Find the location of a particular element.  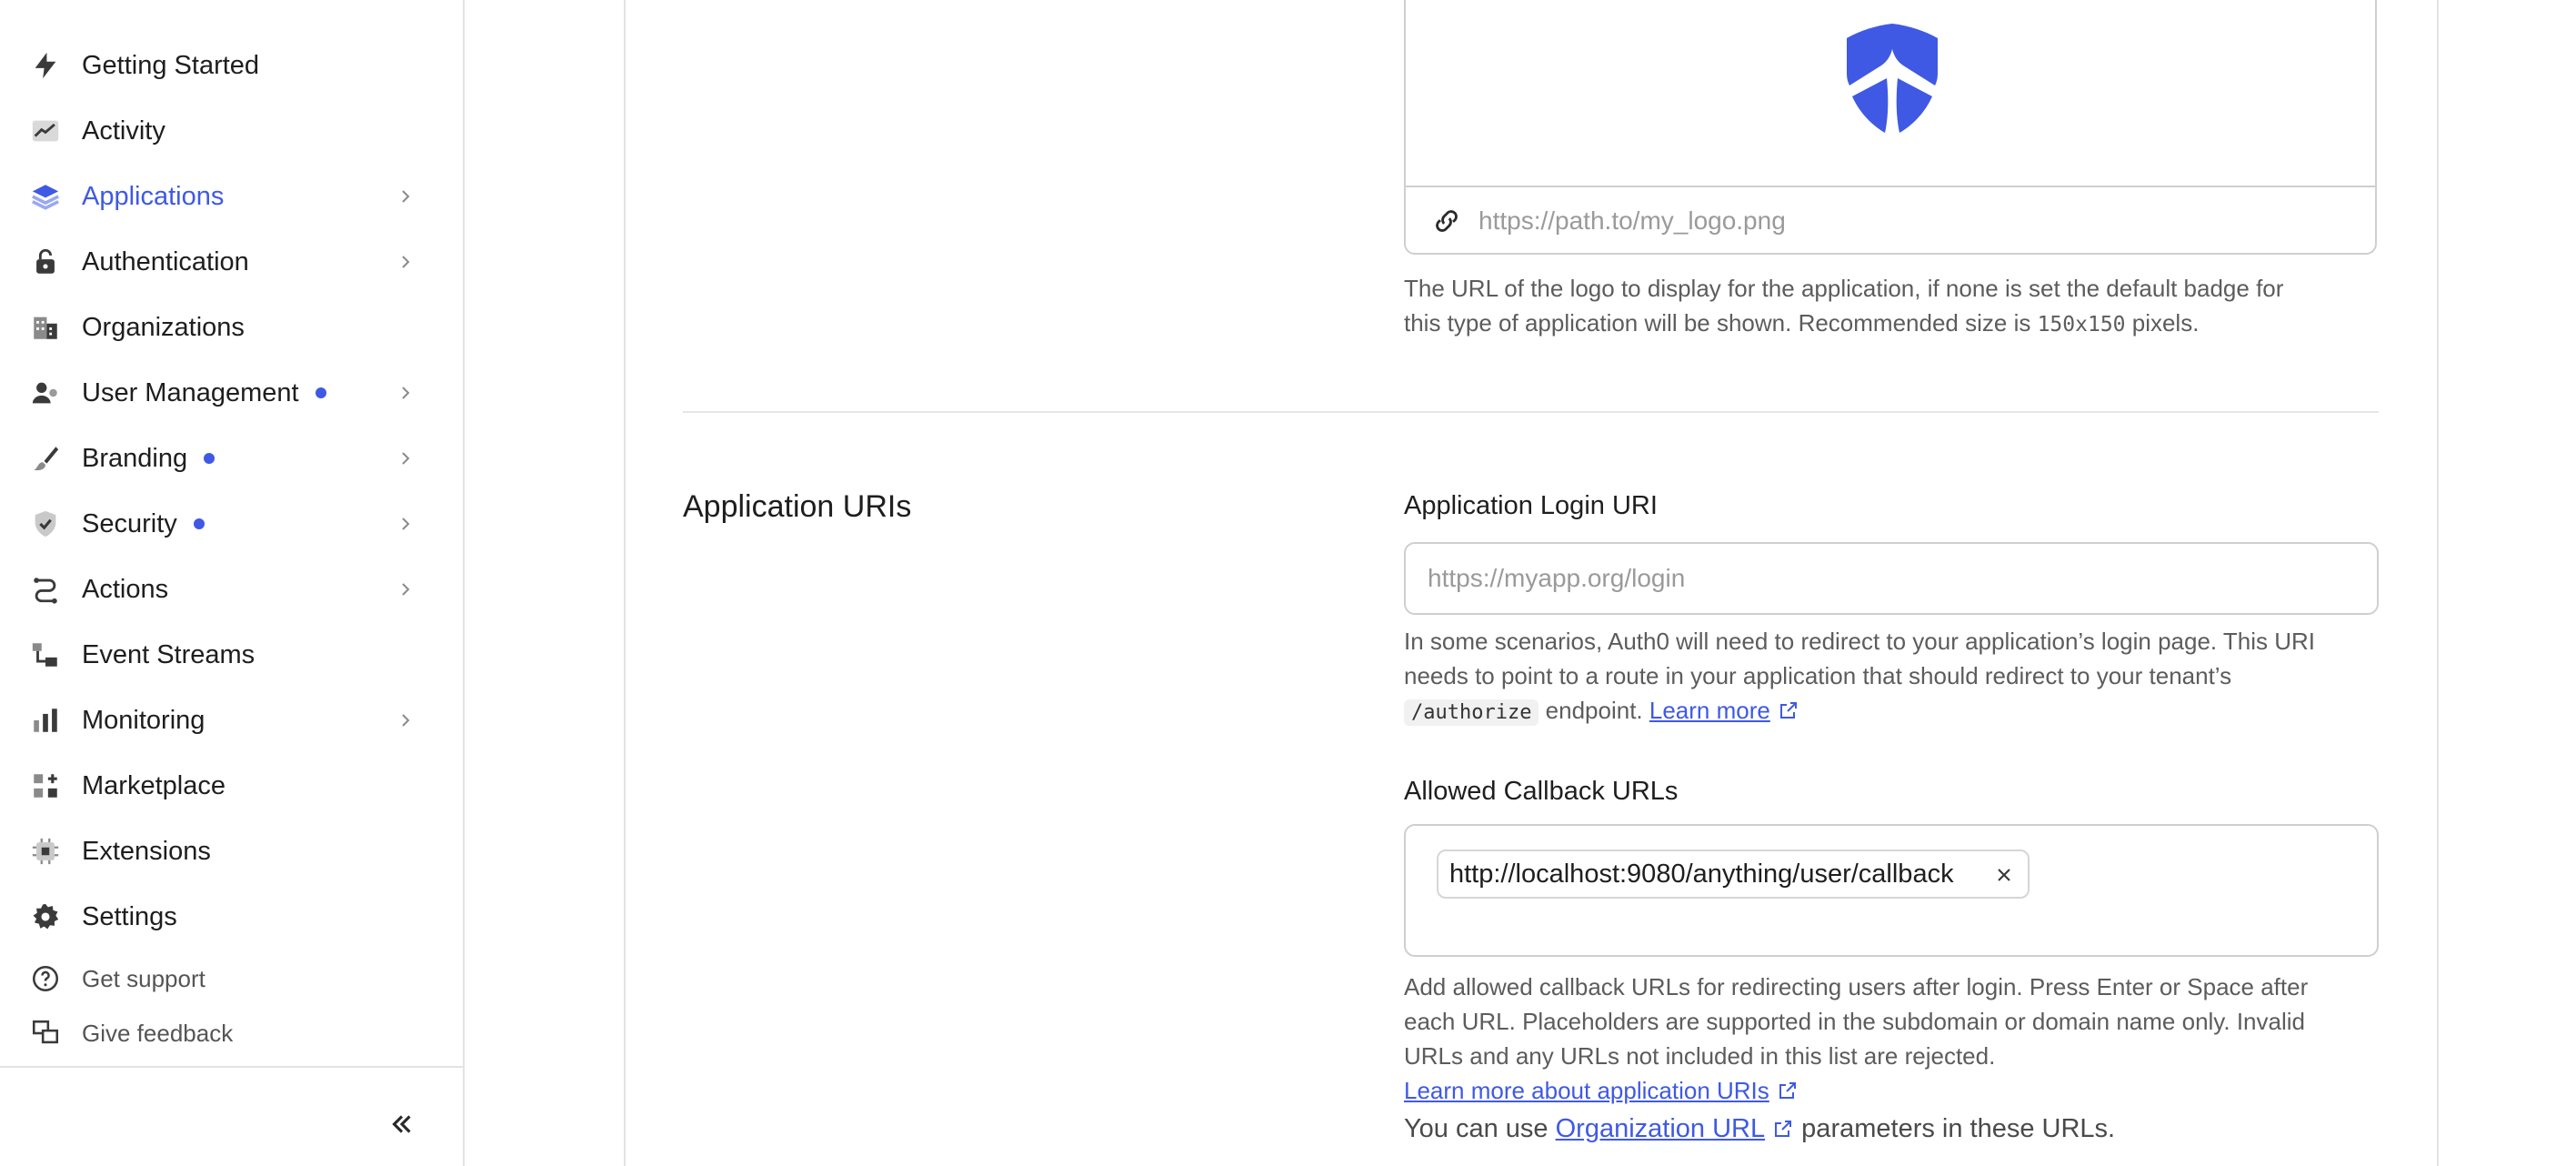

organization-url-link: Organization URL is located at coordinates (1661, 1128).